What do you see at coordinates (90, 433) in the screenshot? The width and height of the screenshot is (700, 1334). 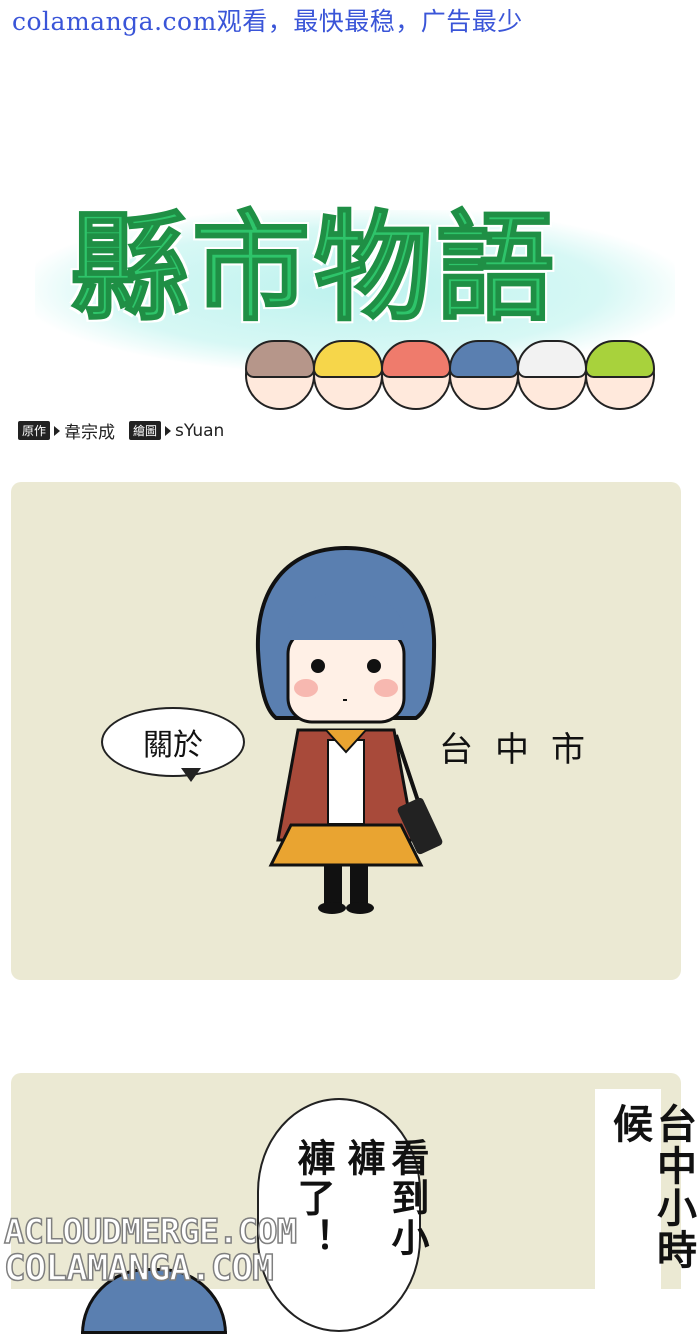 I see `author-name: 韋宗成` at bounding box center [90, 433].